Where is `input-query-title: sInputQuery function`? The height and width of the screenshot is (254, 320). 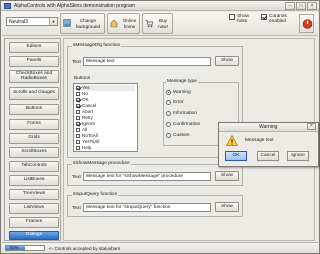 input-query-title: sInputQuery function is located at coordinates (95, 194).